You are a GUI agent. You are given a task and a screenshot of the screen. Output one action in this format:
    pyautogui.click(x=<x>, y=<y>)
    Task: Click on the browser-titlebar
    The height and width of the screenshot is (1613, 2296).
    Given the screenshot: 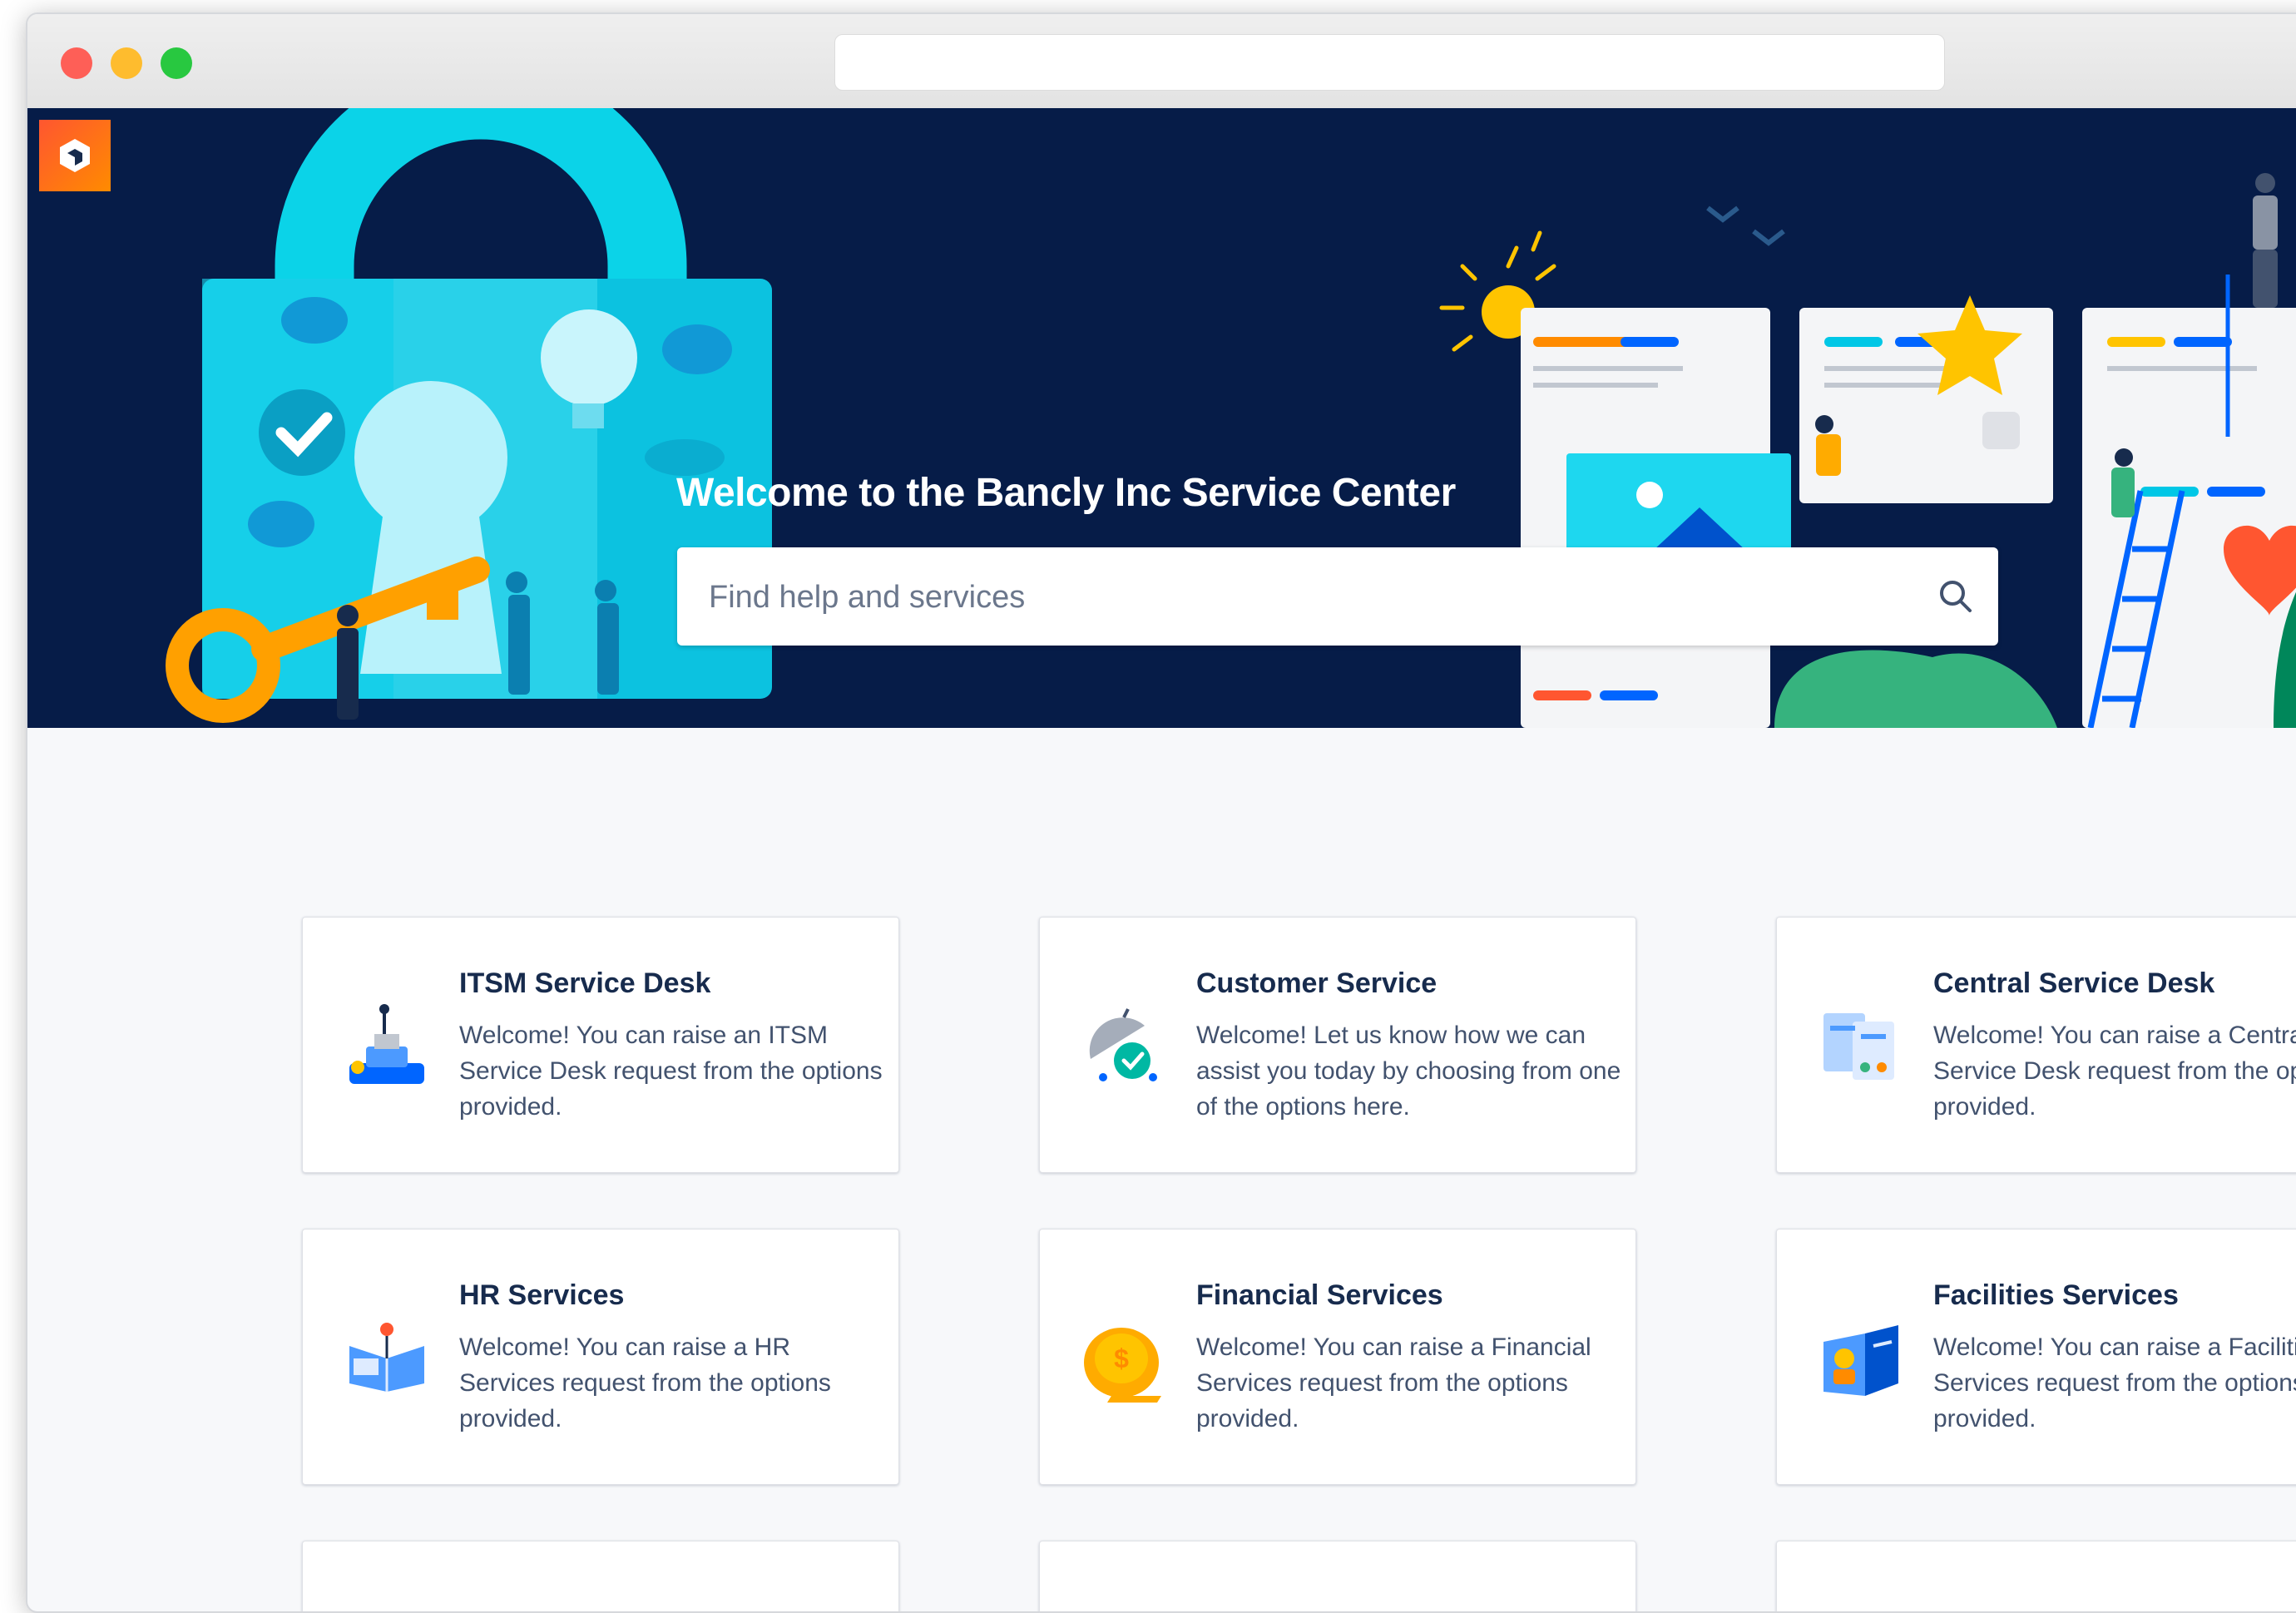 What is the action you would take?
    pyautogui.click(x=1161, y=62)
    